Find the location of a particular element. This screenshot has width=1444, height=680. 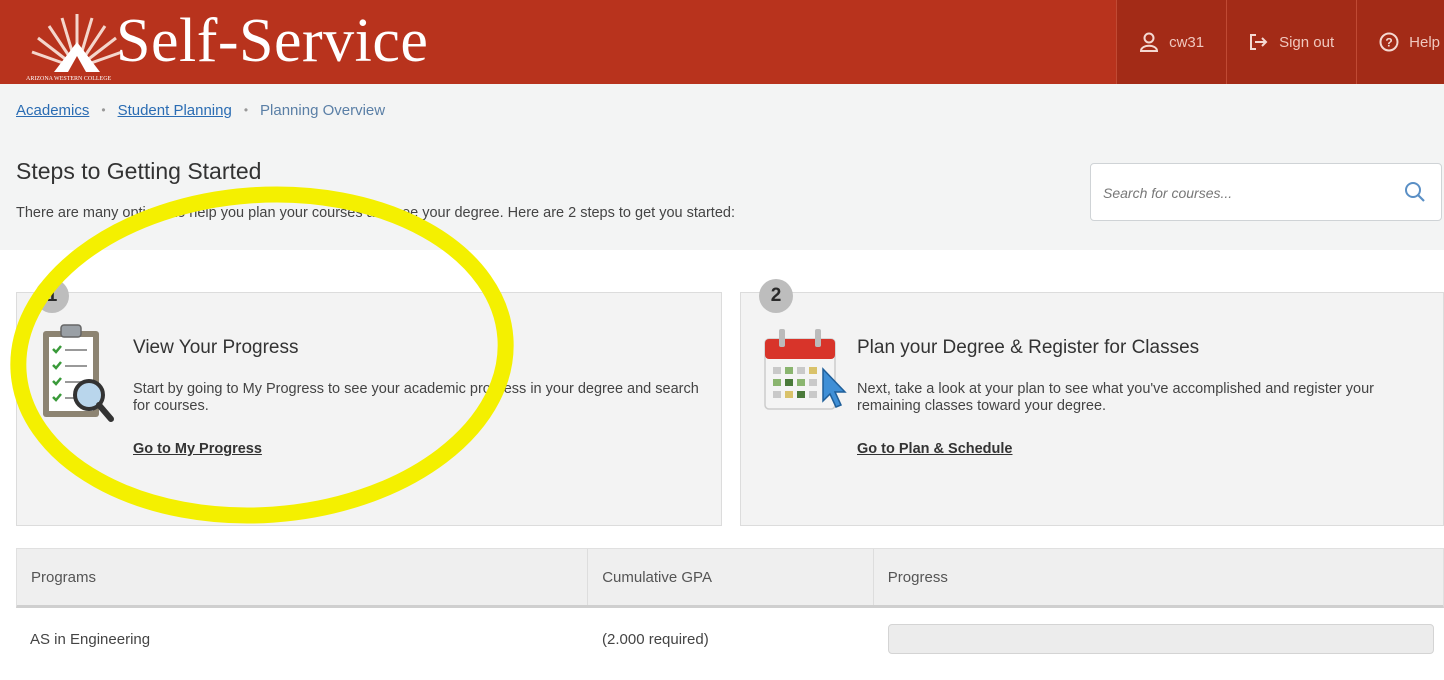

sign-out-label: Sign out is located at coordinates (1307, 42).